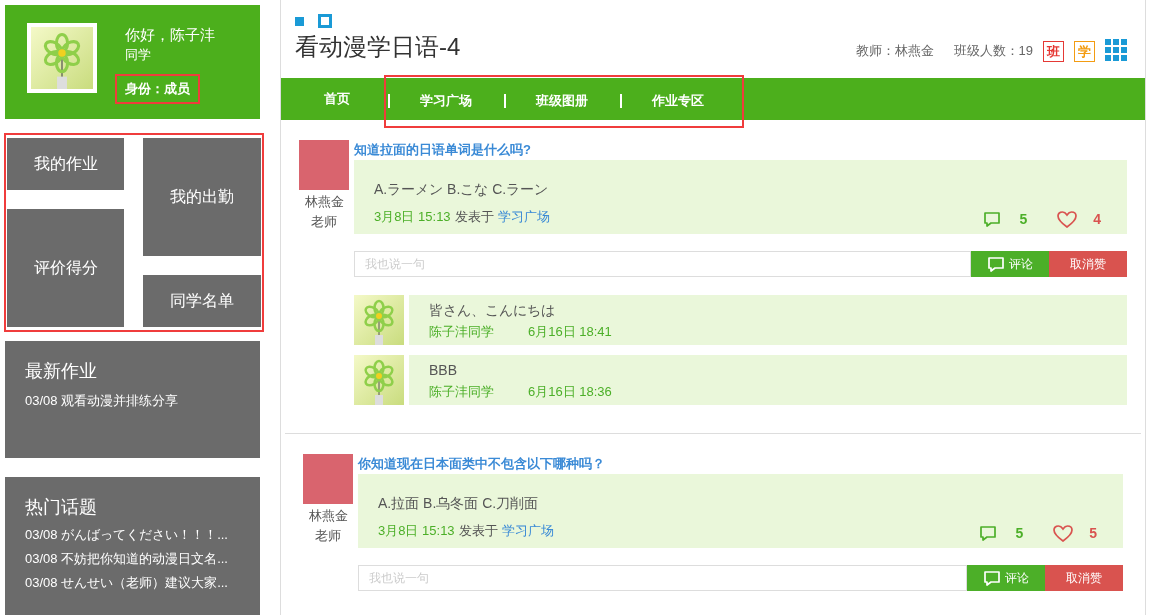 This screenshot has height=615, width=1167. What do you see at coordinates (202, 196) in the screenshot?
I see `menu-tile: 我的出勤` at bounding box center [202, 196].